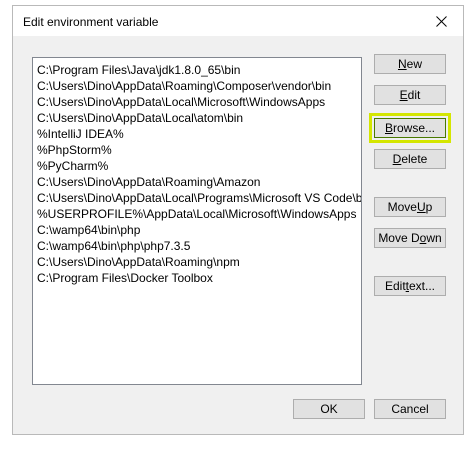 Image resolution: width=474 pixels, height=452 pixels. What do you see at coordinates (197, 246) in the screenshot?
I see `list-item: C:\wamp64\bin\php\php7.3.5` at bounding box center [197, 246].